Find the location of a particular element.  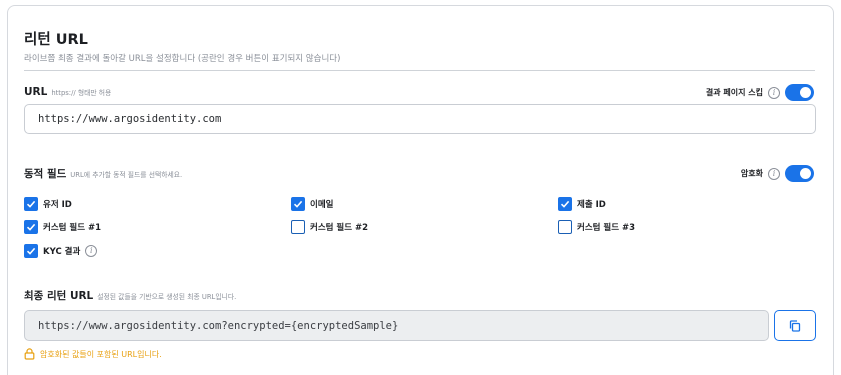

checkbox-custom-2: 커스텀 필드 #2 is located at coordinates (329, 227).